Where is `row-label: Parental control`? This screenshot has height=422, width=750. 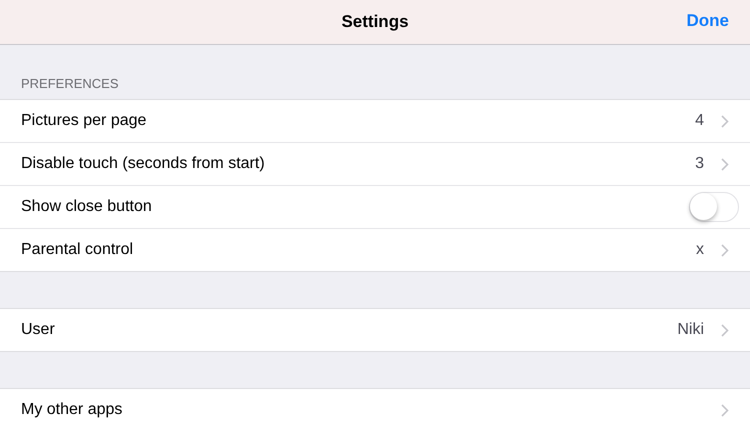 row-label: Parental control is located at coordinates (77, 250).